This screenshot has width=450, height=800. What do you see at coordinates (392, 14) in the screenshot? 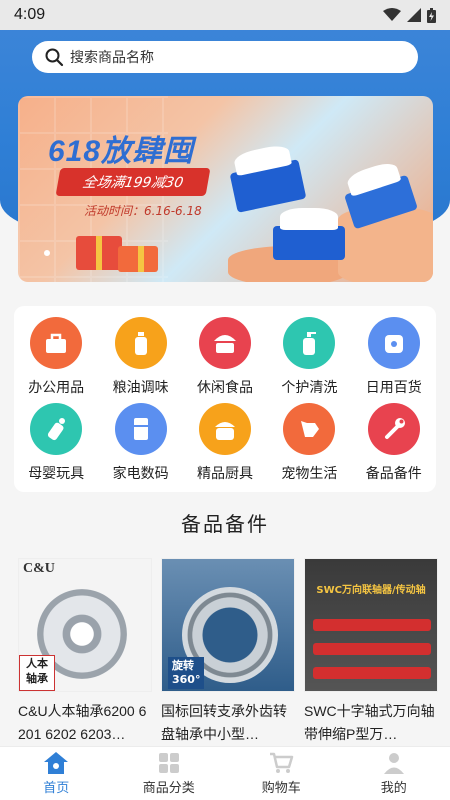
I see `wifi-icon` at bounding box center [392, 14].